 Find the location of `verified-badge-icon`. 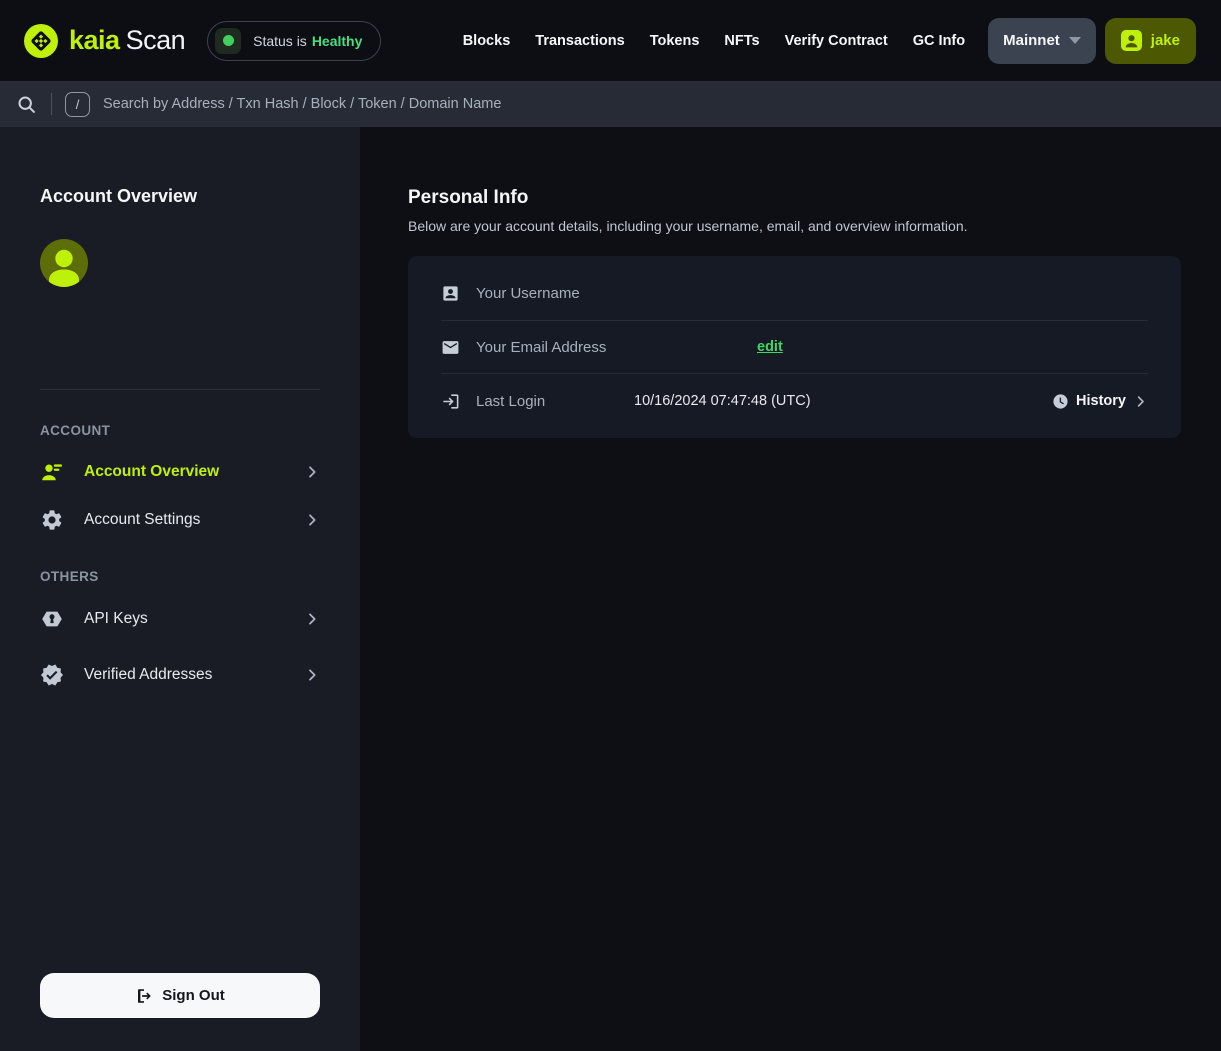

verified-badge-icon is located at coordinates (52, 675).